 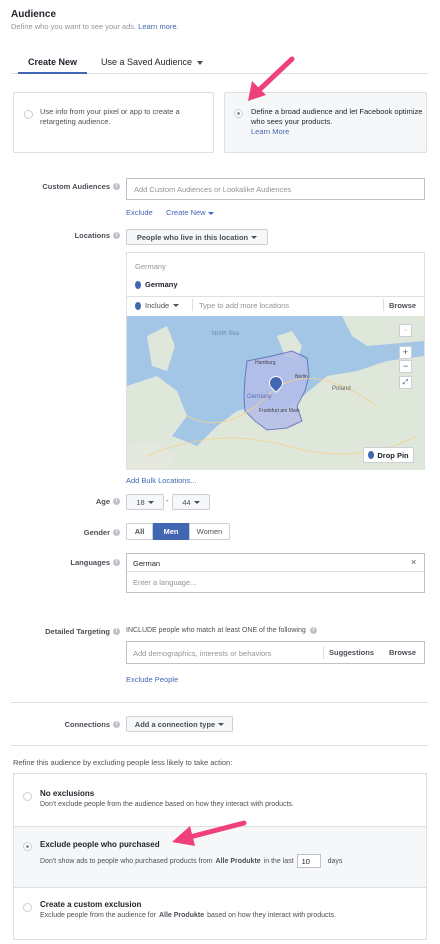 What do you see at coordinates (402, 305) in the screenshot?
I see `browse-locations-button: Browse` at bounding box center [402, 305].